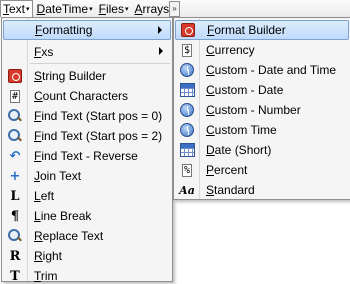  I want to click on menu-files-label: Files, so click(111, 8).